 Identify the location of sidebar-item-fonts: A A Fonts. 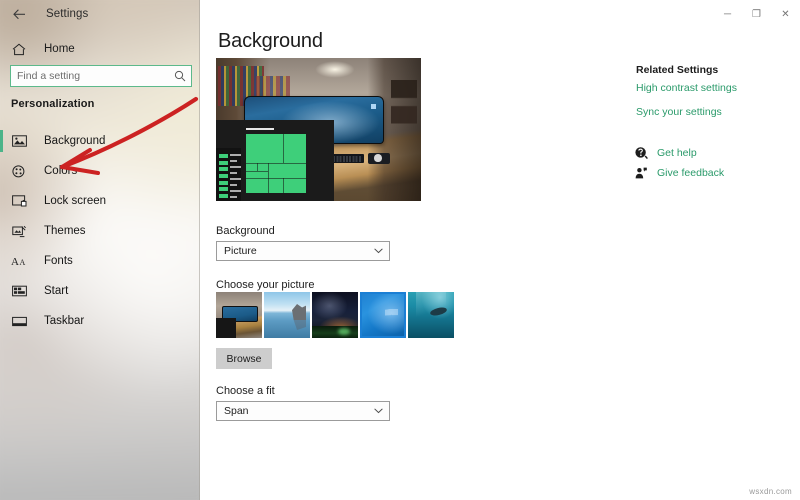
(100, 261).